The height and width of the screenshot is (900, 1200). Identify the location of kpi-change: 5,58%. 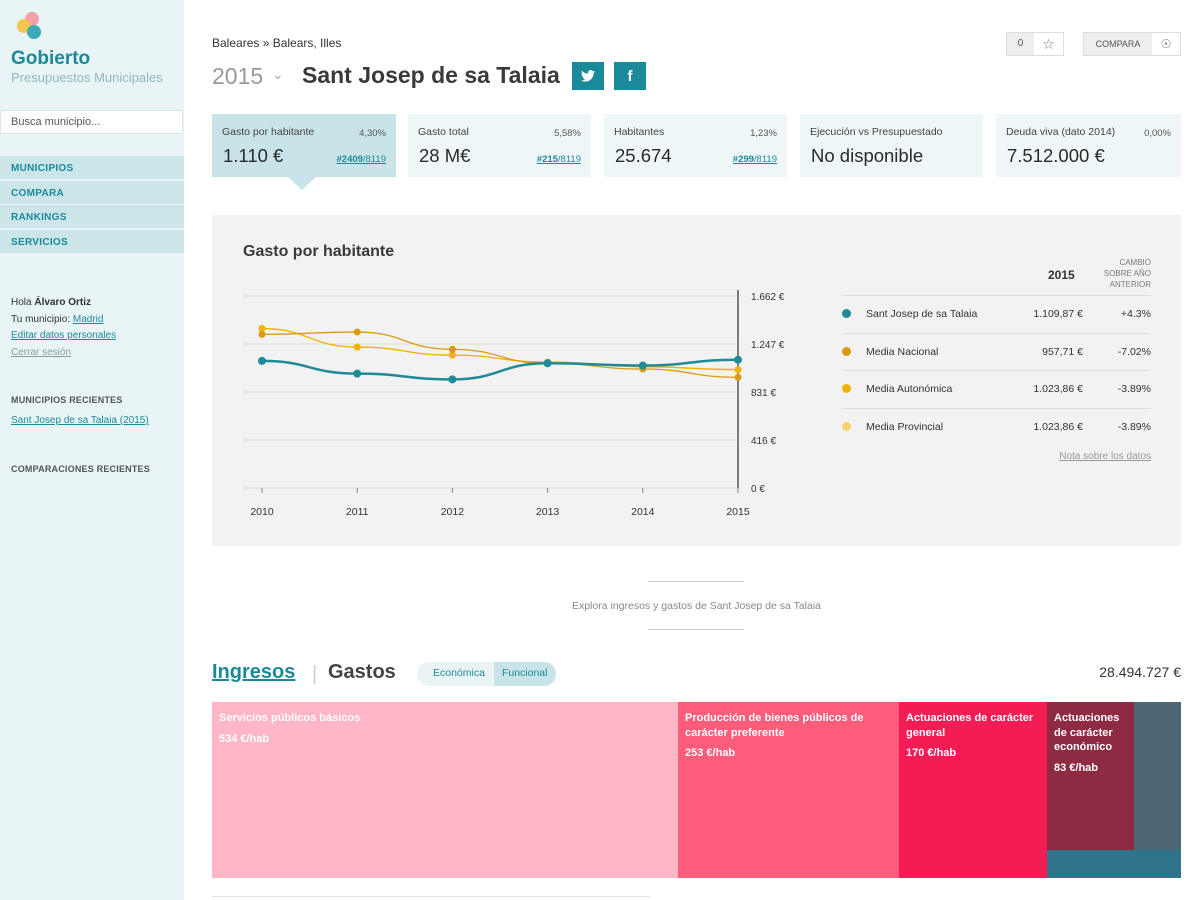
(567, 133).